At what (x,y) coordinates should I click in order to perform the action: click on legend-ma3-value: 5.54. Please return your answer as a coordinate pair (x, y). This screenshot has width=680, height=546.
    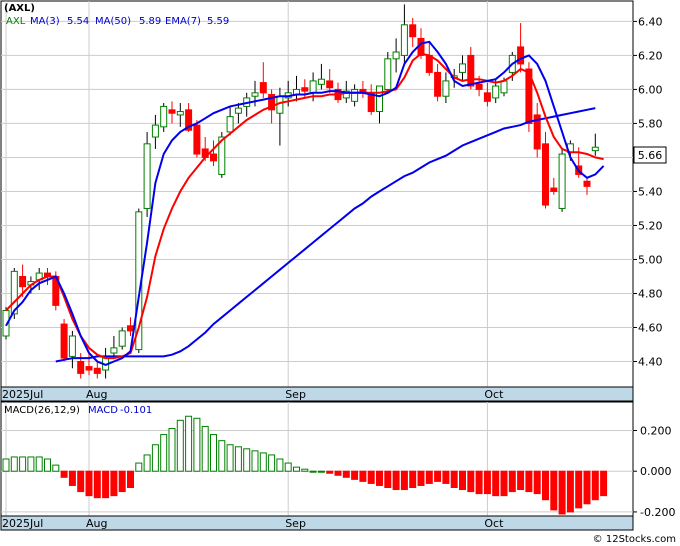
    Looking at the image, I should click on (78, 21).